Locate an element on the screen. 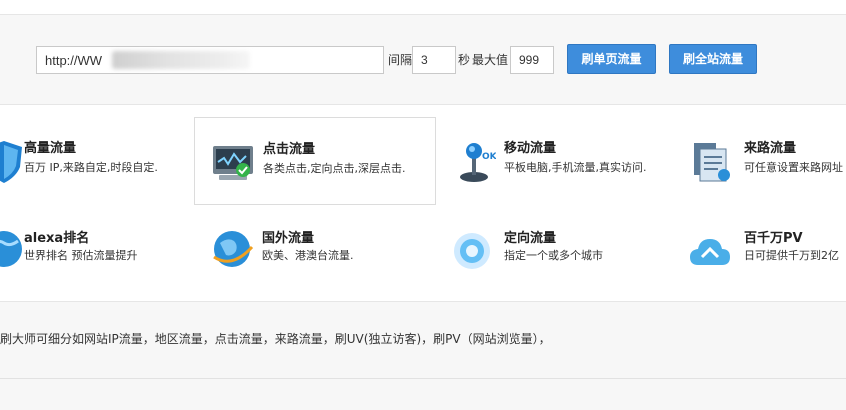 Image resolution: width=846 pixels, height=410 pixels. monitor-check-icon is located at coordinates (233, 163).